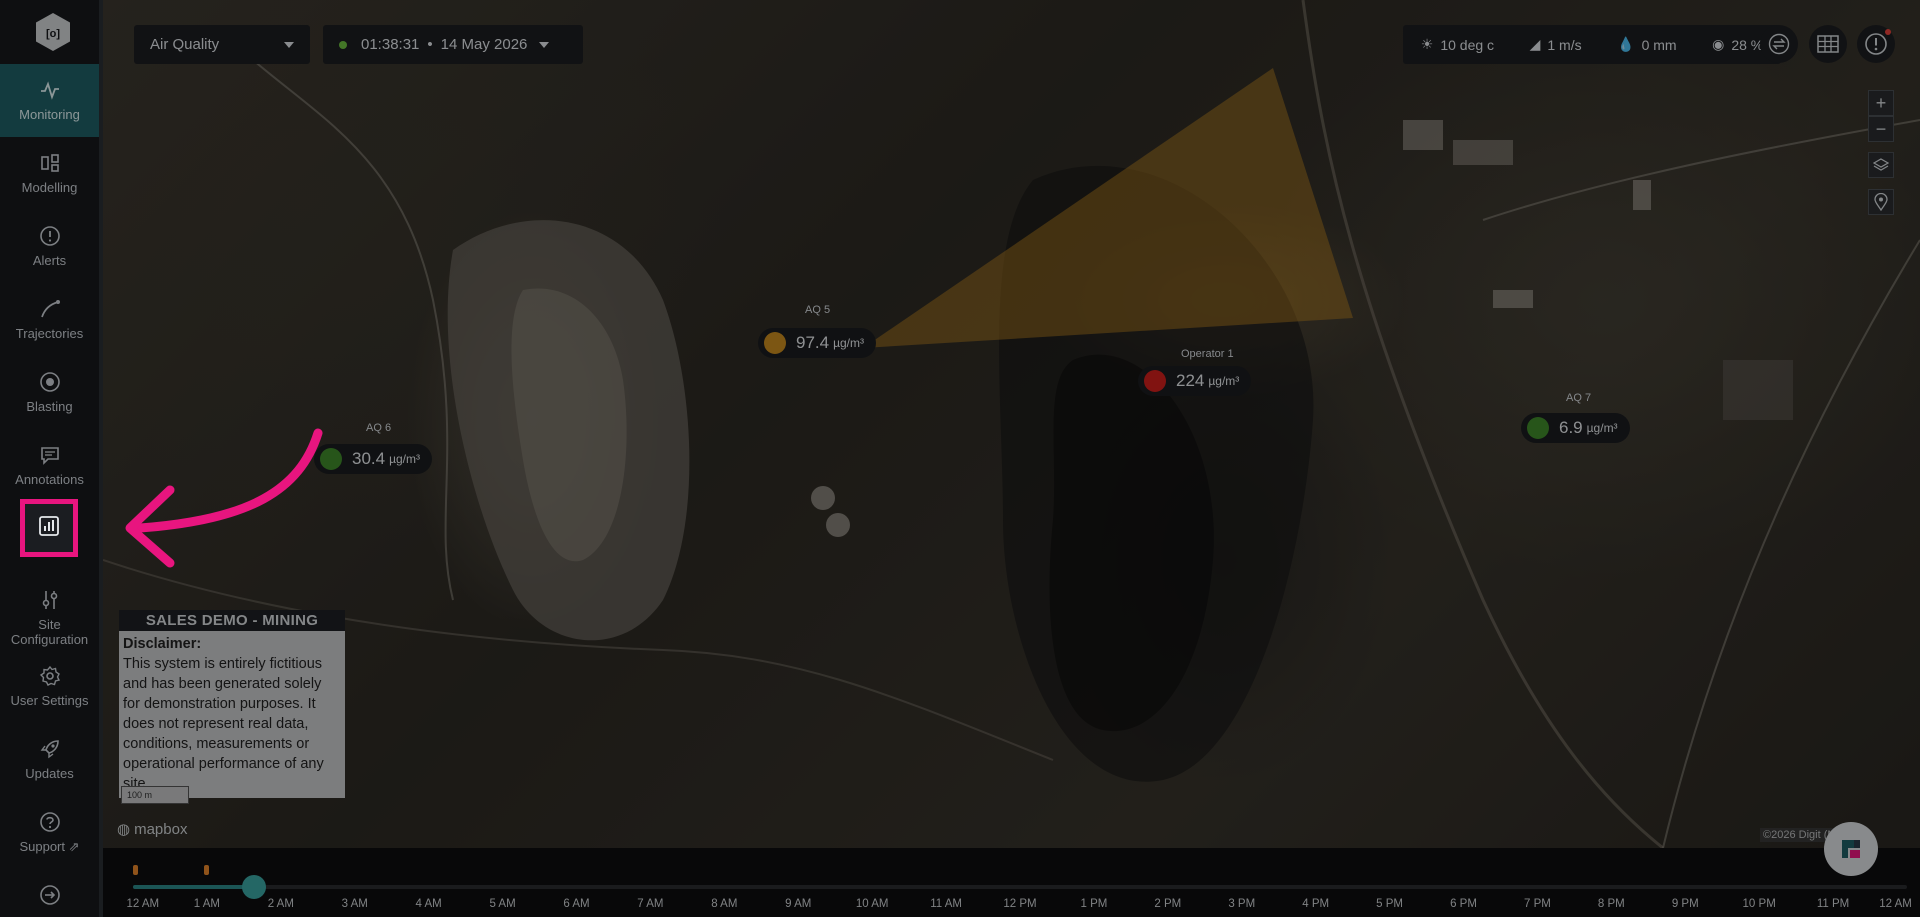  I want to click on timeline-hour-label: 2 AM, so click(280, 904).